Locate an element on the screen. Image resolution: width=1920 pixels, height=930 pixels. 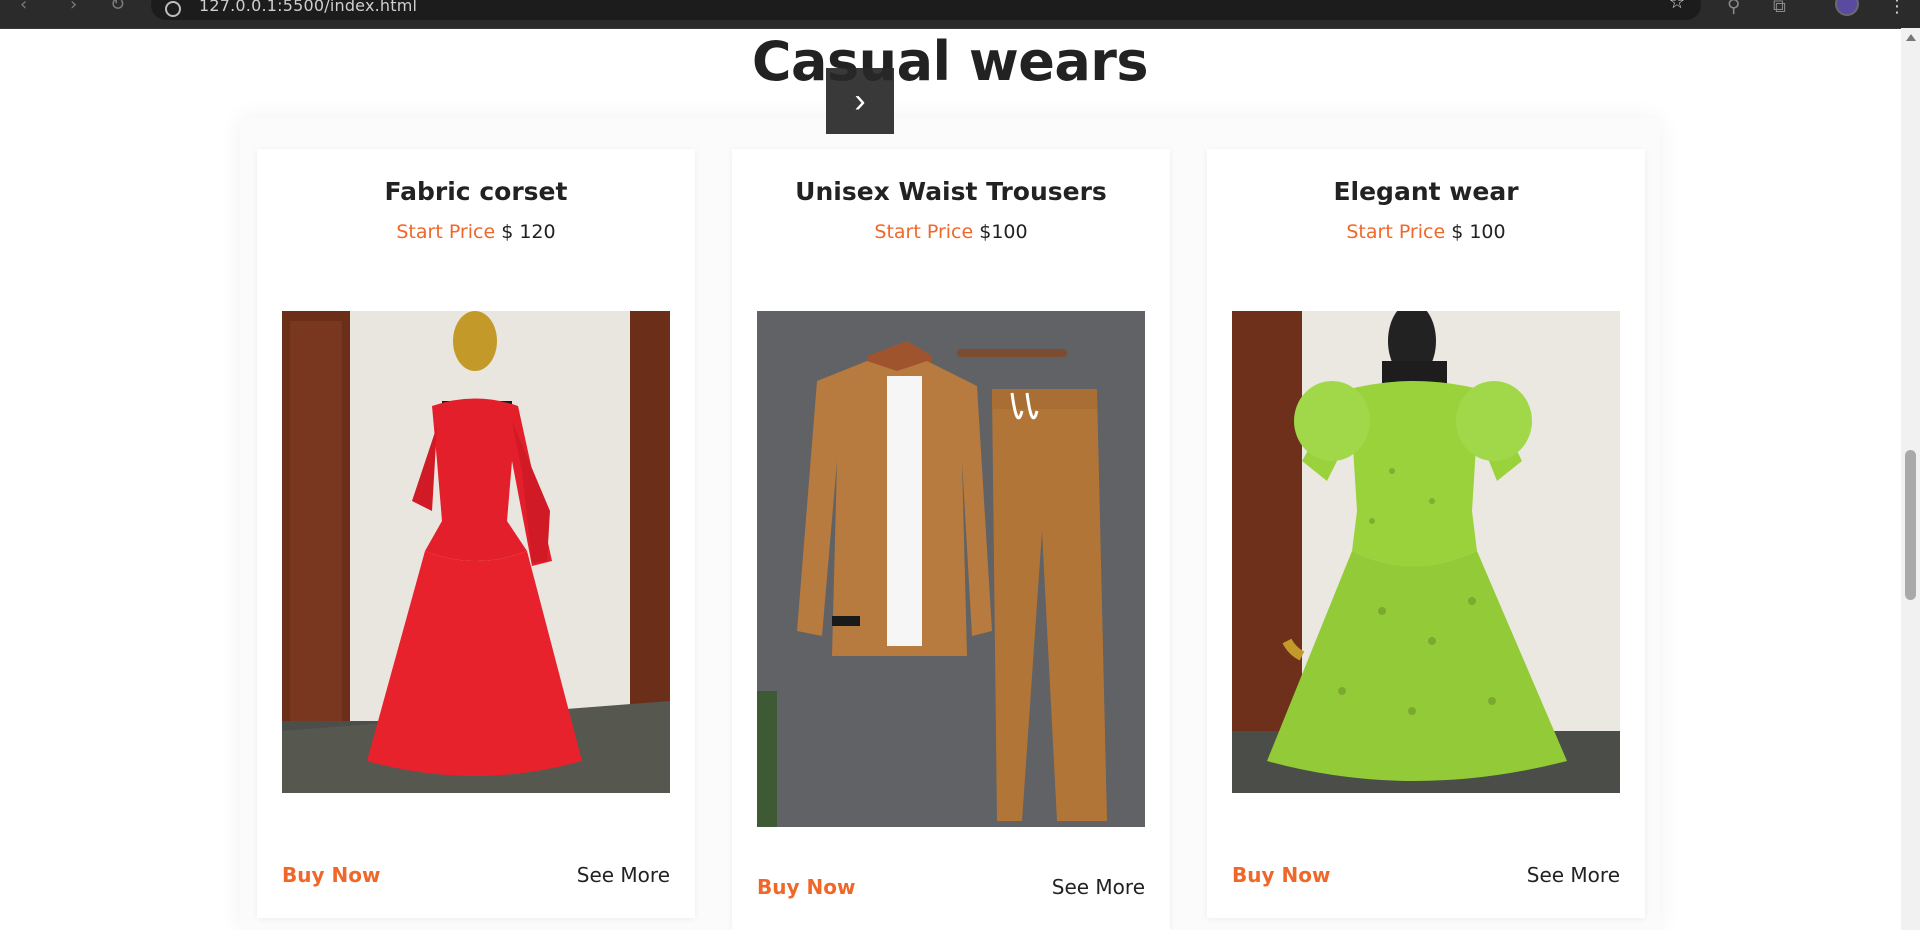
price-value: $ 120 is located at coordinates (528, 232).